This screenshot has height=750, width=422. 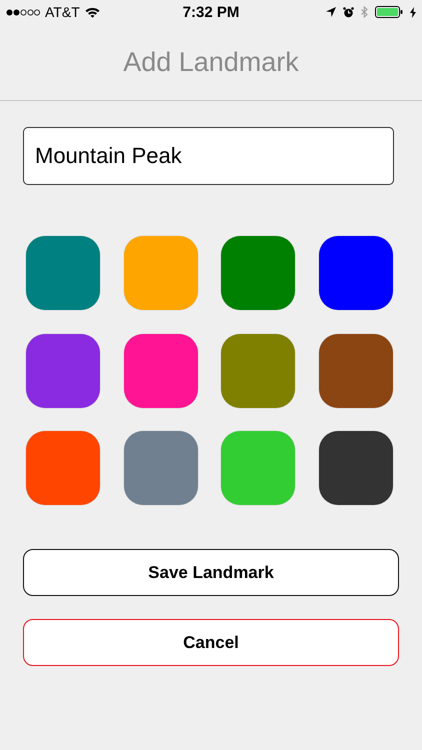 What do you see at coordinates (211, 12) in the screenshot?
I see `status-time: 7:32 PM` at bounding box center [211, 12].